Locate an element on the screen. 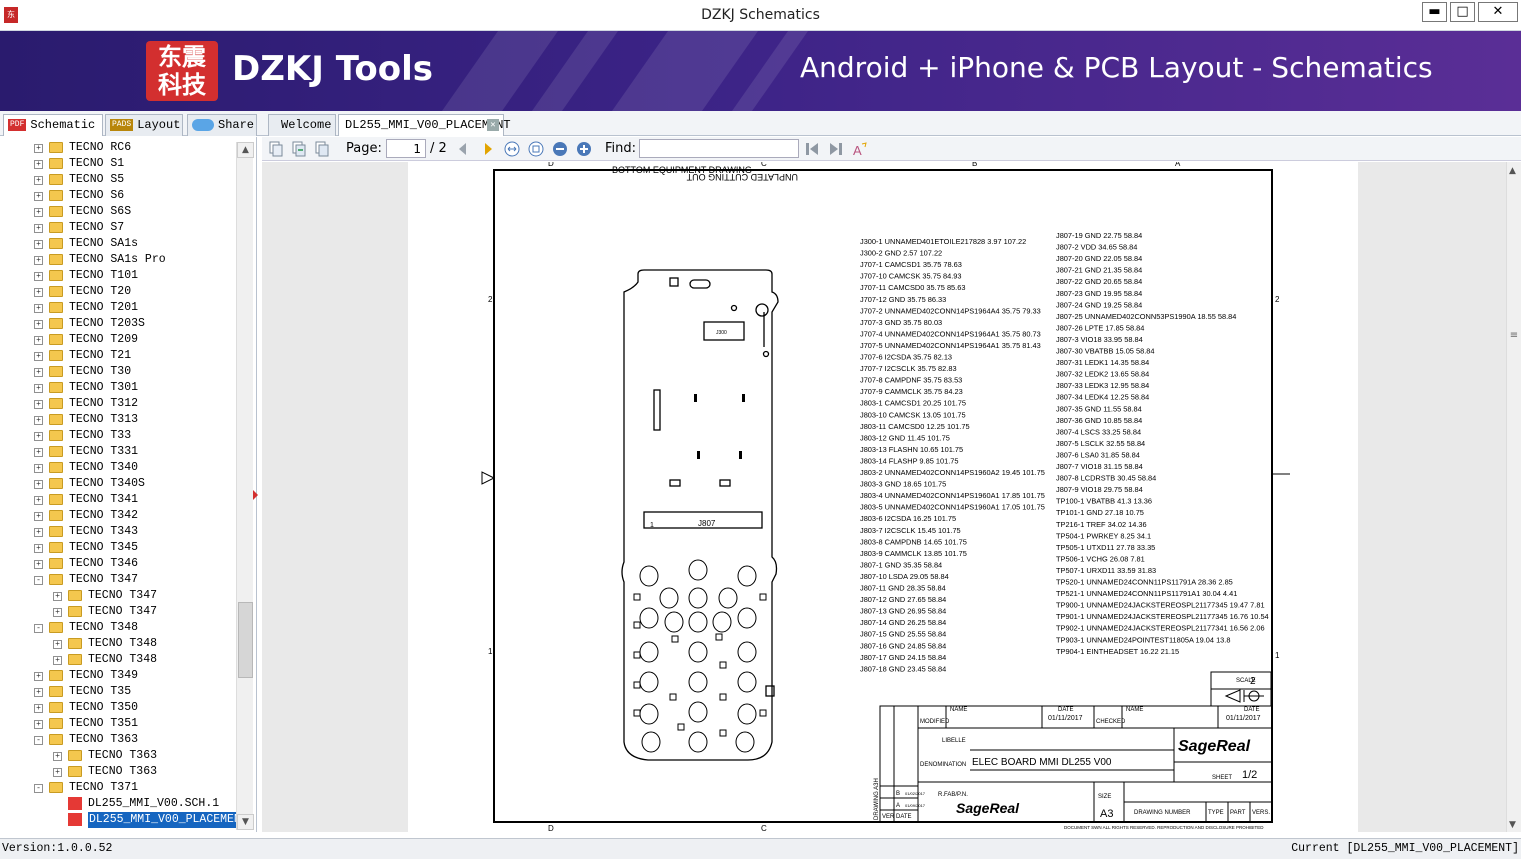  tab-share: Share is located at coordinates (222, 125).